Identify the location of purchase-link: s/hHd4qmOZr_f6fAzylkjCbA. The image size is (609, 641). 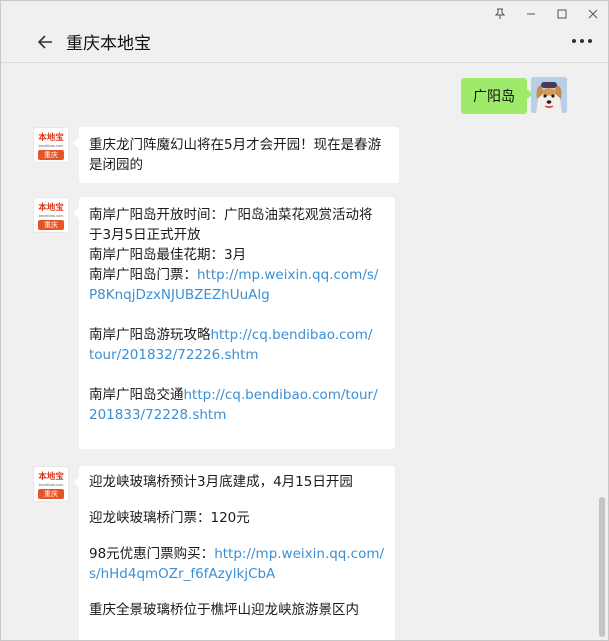
(237, 574).